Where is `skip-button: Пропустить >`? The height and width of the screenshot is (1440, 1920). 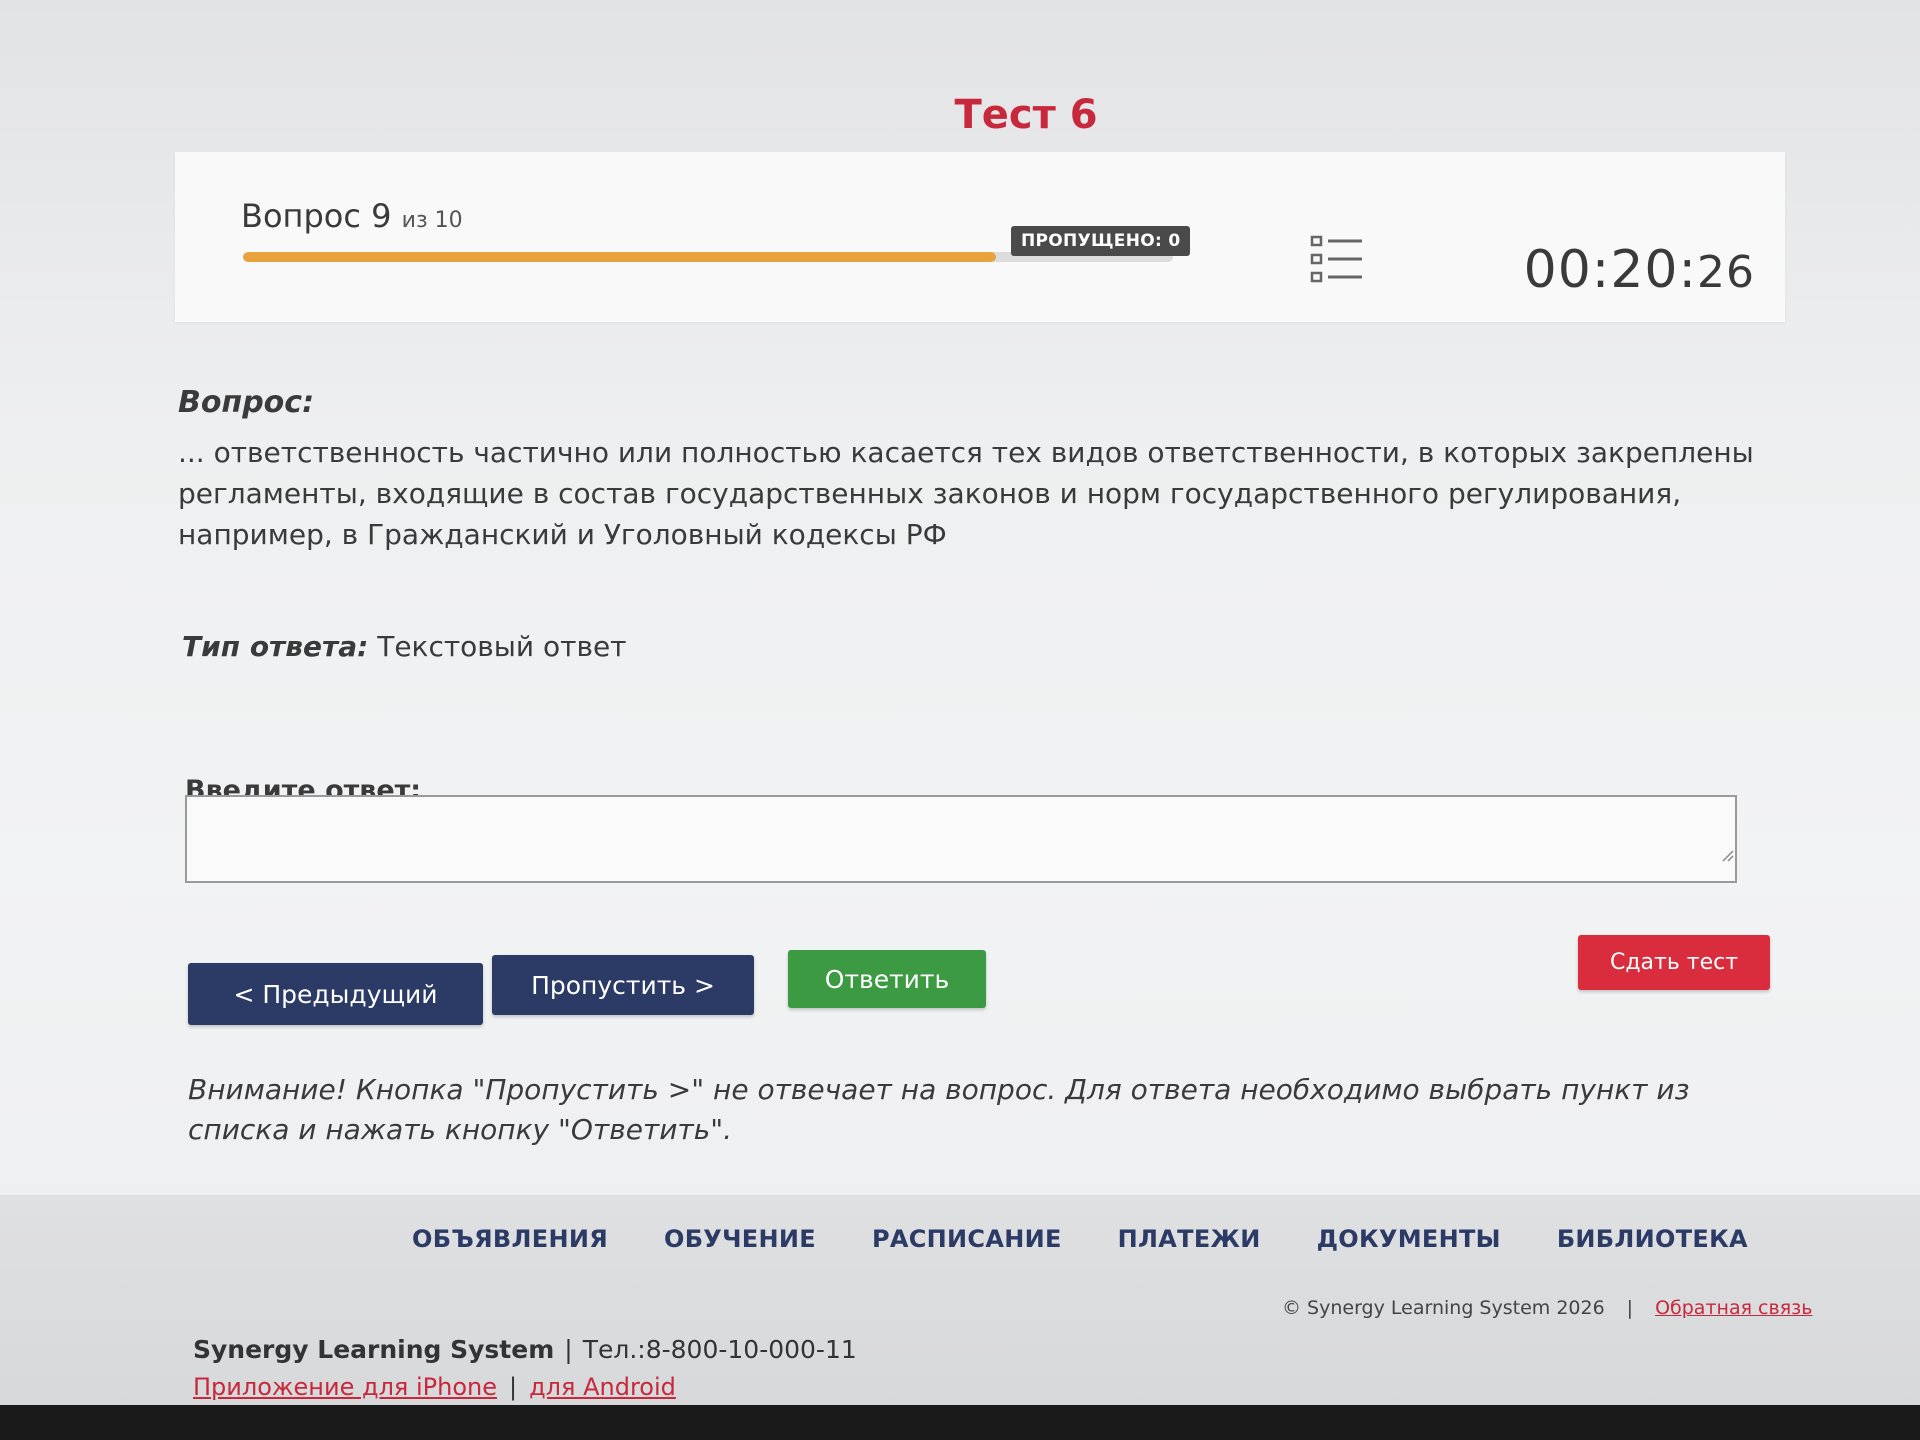
skip-button: Пропустить > is located at coordinates (623, 985).